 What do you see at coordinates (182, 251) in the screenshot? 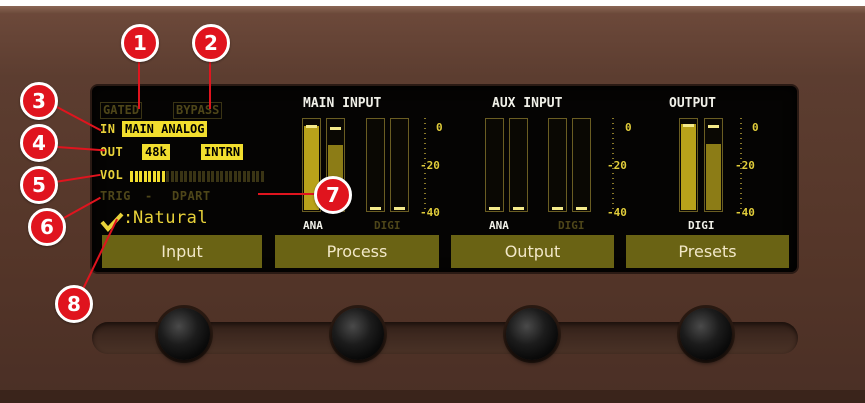
I see `tab-input: Input` at bounding box center [182, 251].